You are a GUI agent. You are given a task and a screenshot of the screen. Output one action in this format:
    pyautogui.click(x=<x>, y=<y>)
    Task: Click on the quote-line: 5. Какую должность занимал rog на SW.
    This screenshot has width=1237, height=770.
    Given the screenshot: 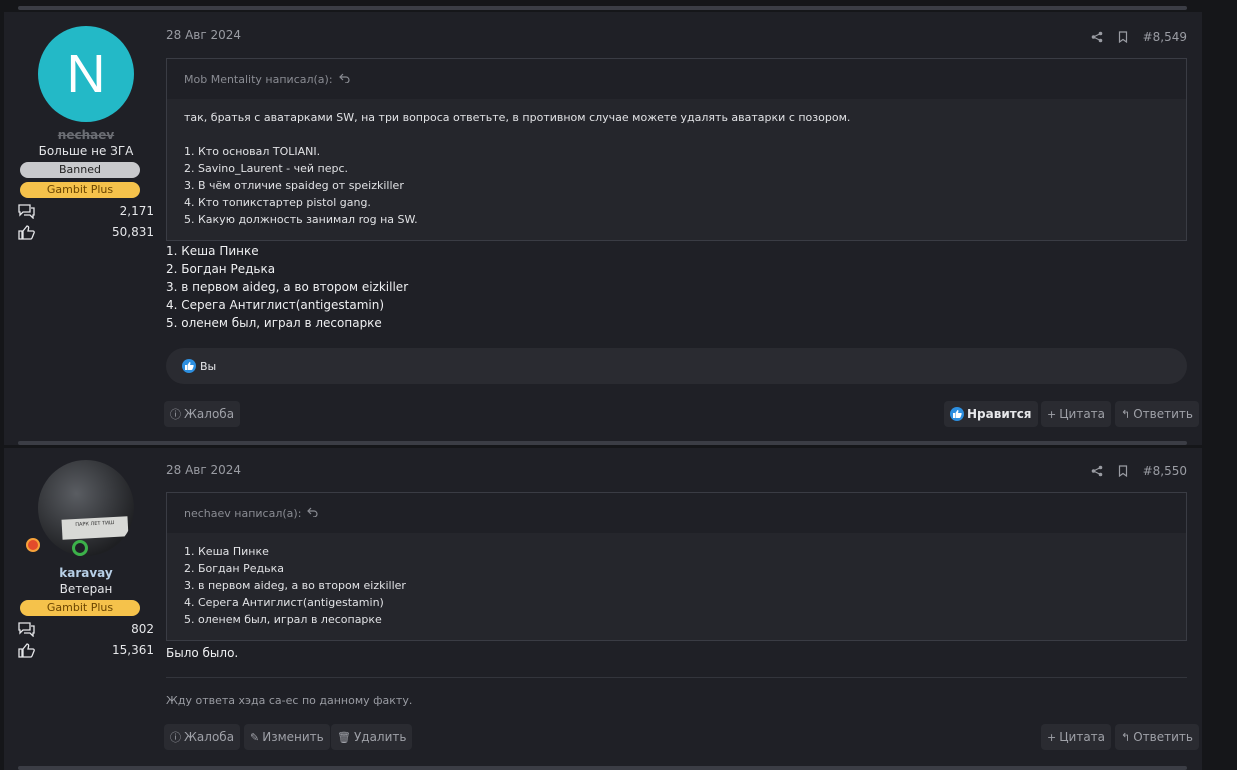 What is the action you would take?
    pyautogui.click(x=301, y=219)
    